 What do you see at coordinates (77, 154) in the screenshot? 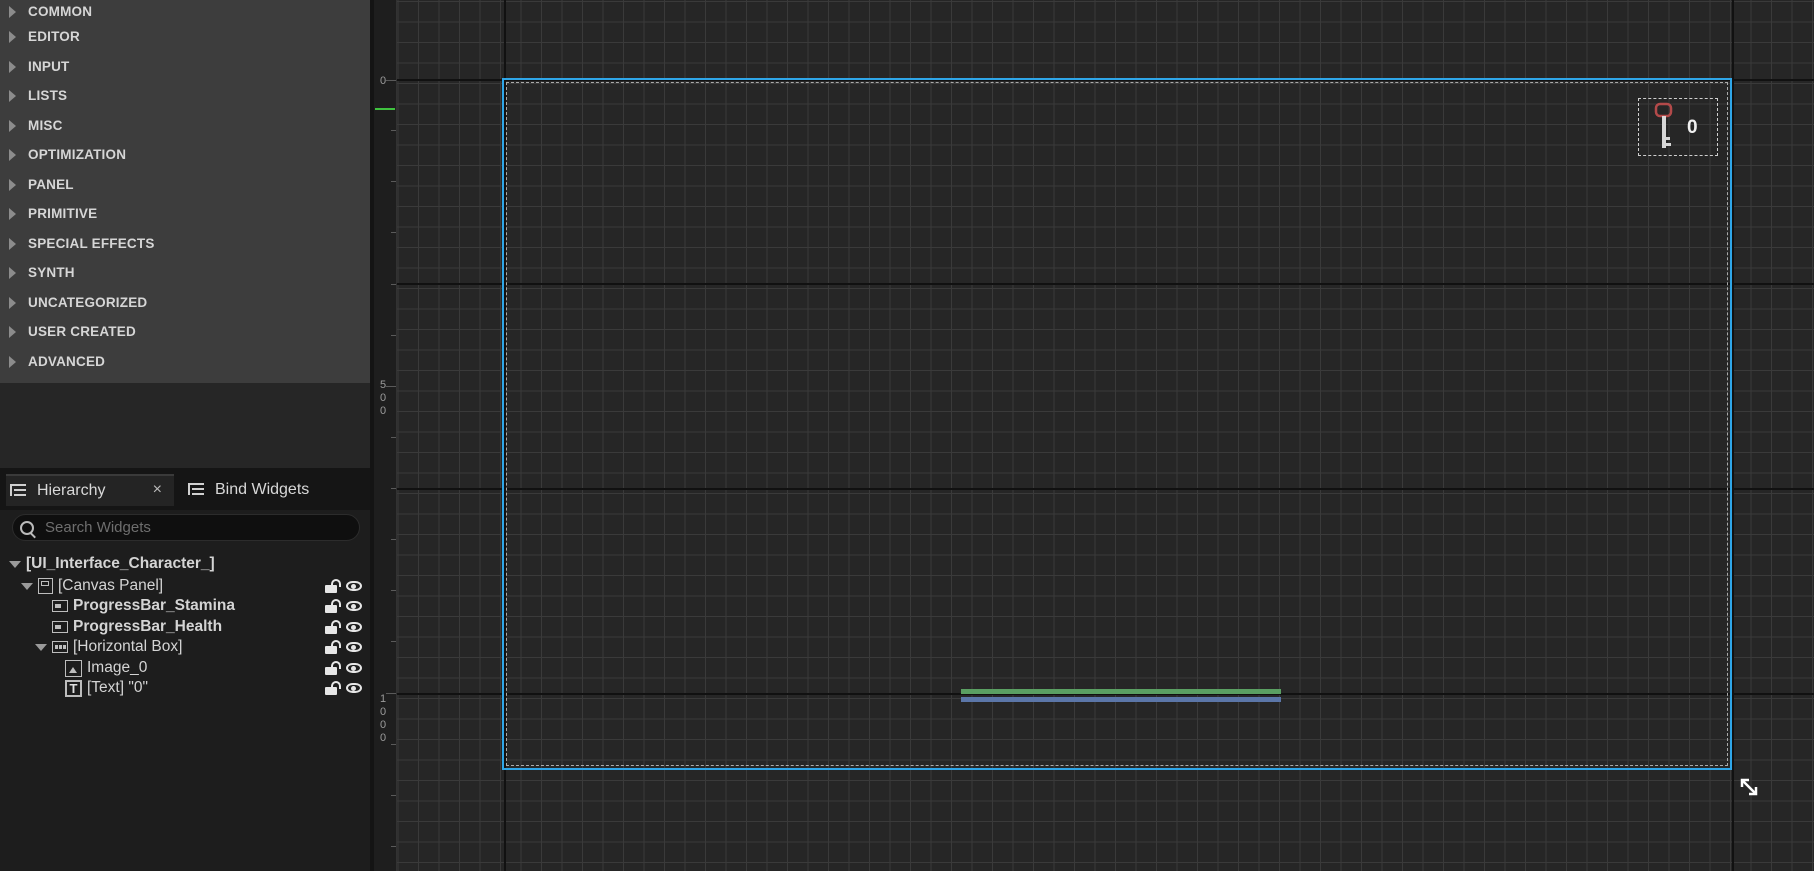
I see `category-label: OPTIMIZATION` at bounding box center [77, 154].